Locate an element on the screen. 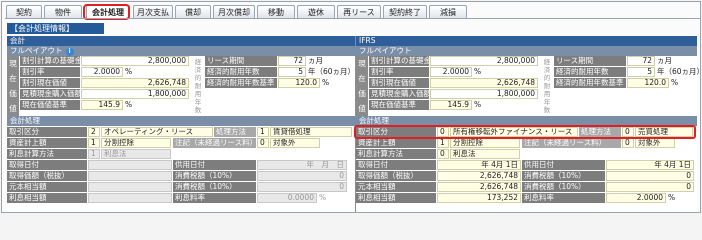 The width and height of the screenshot is (702, 240). processing-method-value: 賃貸借処理 is located at coordinates (311, 132).